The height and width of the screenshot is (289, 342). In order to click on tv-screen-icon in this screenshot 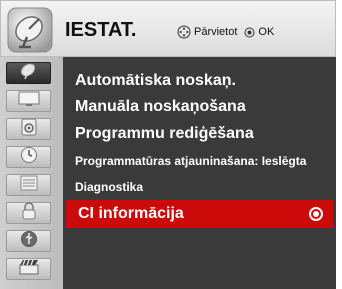, I will do `click(29, 101)`.